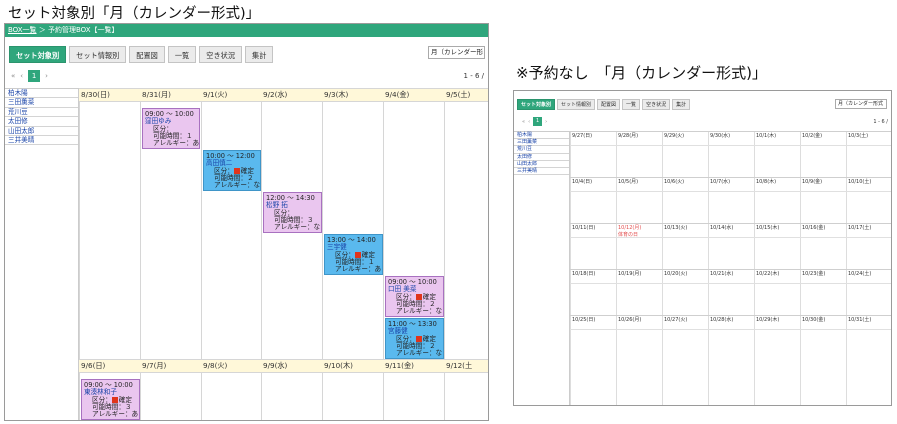 The height and width of the screenshot is (424, 897). What do you see at coordinates (629, 274) in the screenshot?
I see `day-cell: 10/19(月)` at bounding box center [629, 274].